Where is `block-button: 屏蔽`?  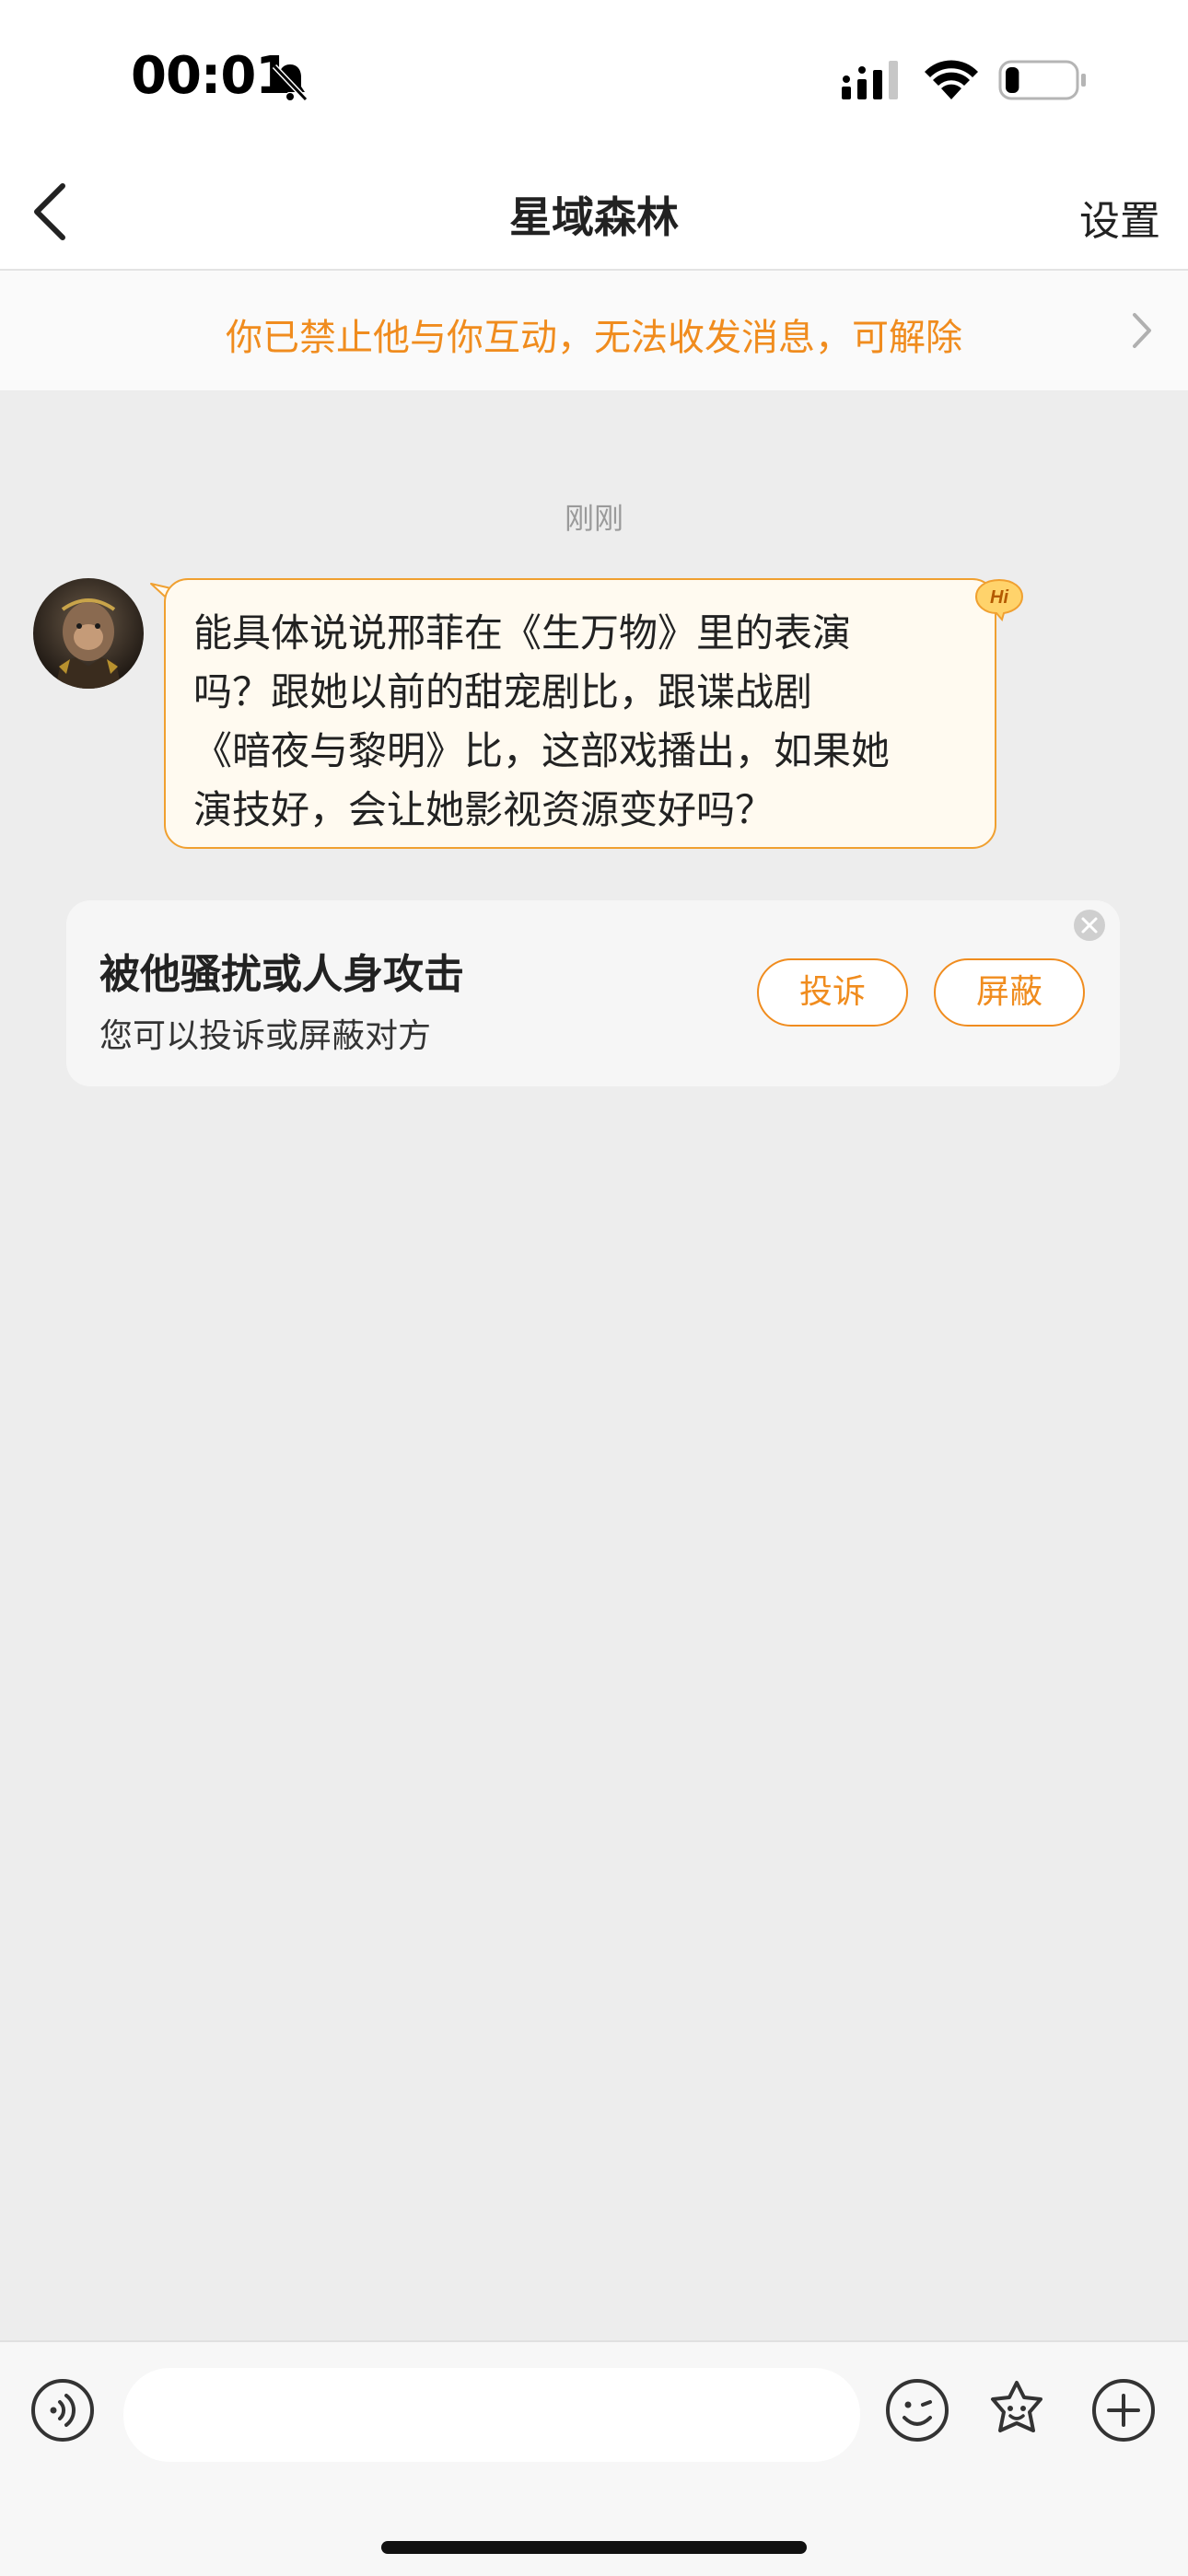
block-button: 屏蔽 is located at coordinates (1010, 992).